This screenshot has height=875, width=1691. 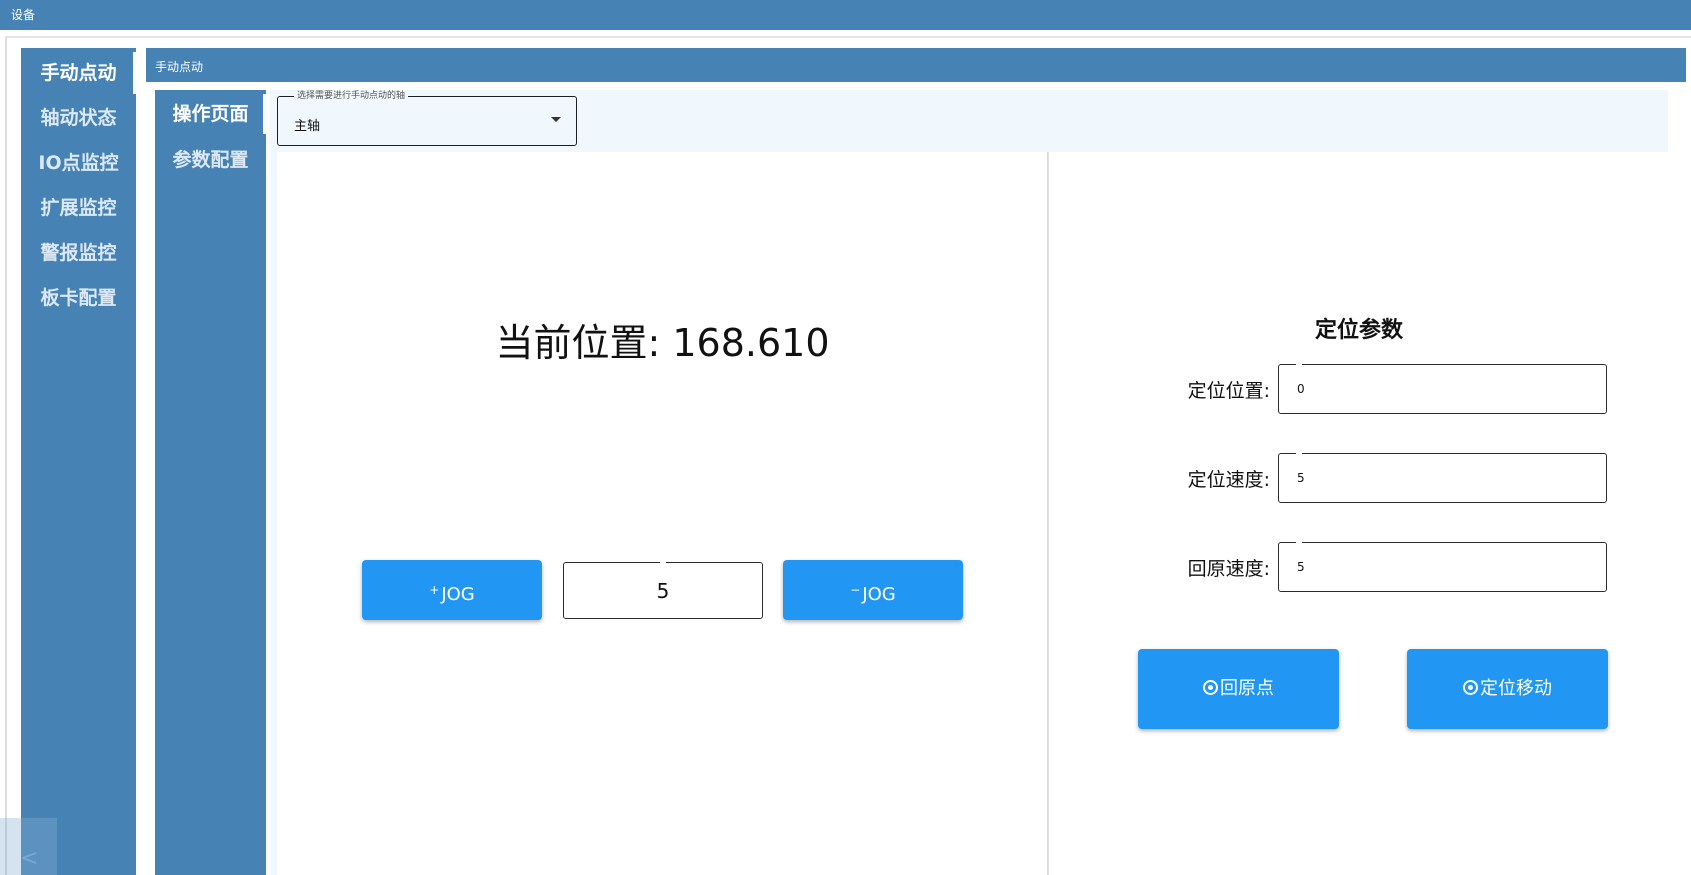 I want to click on chevron-left-icon: <, so click(x=29, y=858).